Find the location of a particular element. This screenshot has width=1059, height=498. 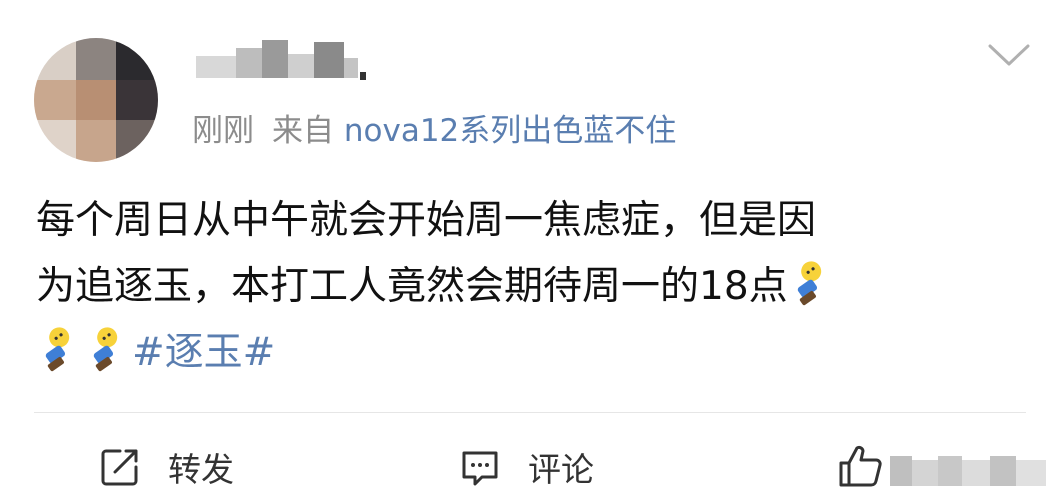

post-body-line-1: 每个周日从中午就会开始周一焦虑症，但是因 is located at coordinates (426, 220).